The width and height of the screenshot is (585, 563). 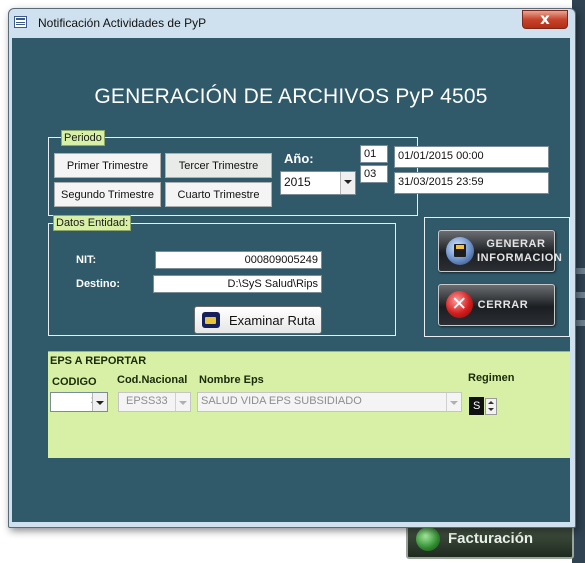 I want to click on close-circle-icon: ✕, so click(x=459, y=304).